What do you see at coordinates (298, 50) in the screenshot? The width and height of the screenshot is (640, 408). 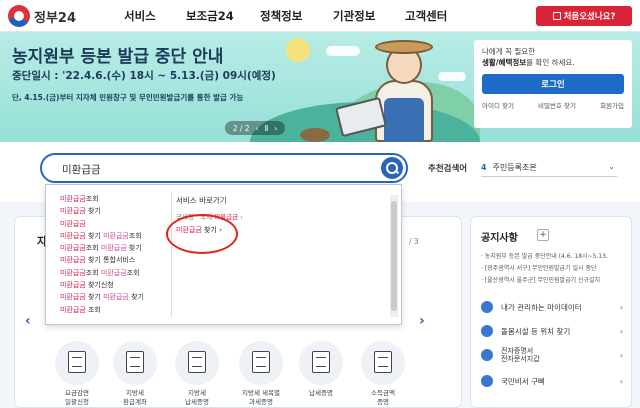 I see `sun-illustration` at bounding box center [298, 50].